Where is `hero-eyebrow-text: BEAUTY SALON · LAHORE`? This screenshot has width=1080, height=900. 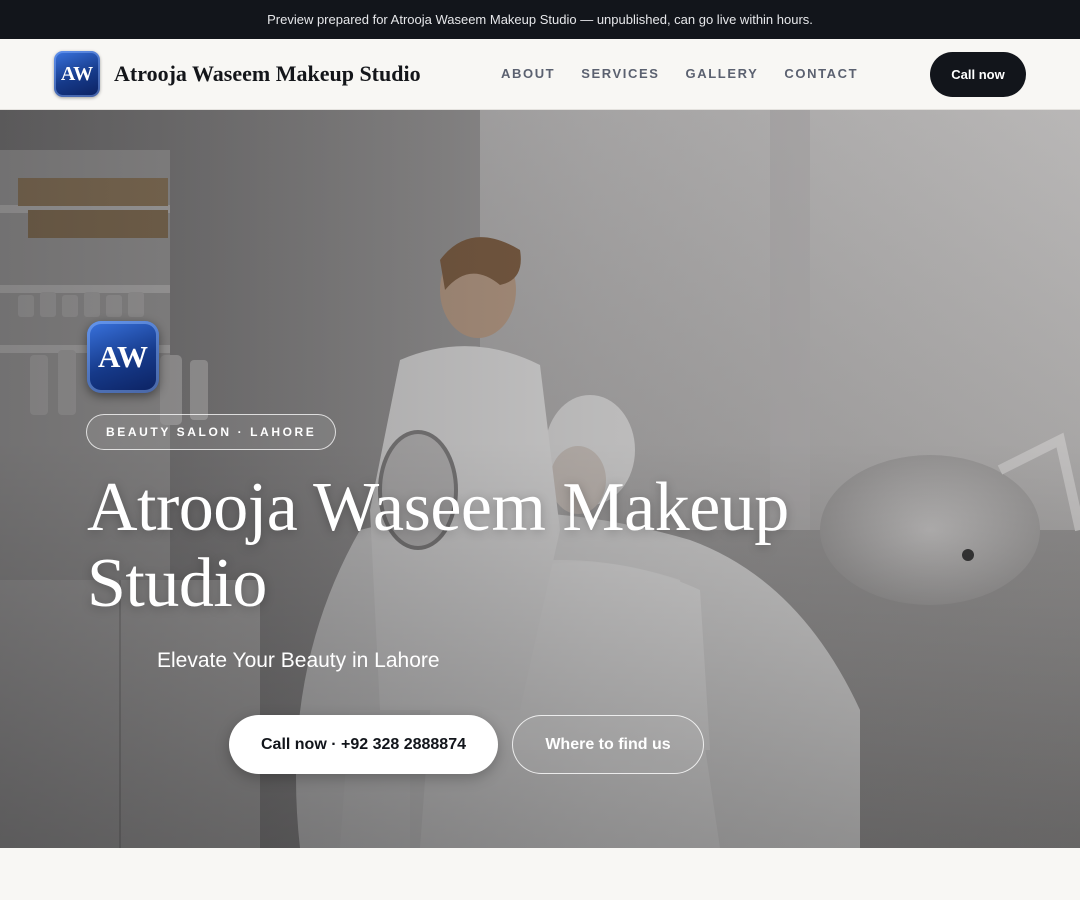
hero-eyebrow-text: BEAUTY SALON · LAHORE is located at coordinates (211, 432).